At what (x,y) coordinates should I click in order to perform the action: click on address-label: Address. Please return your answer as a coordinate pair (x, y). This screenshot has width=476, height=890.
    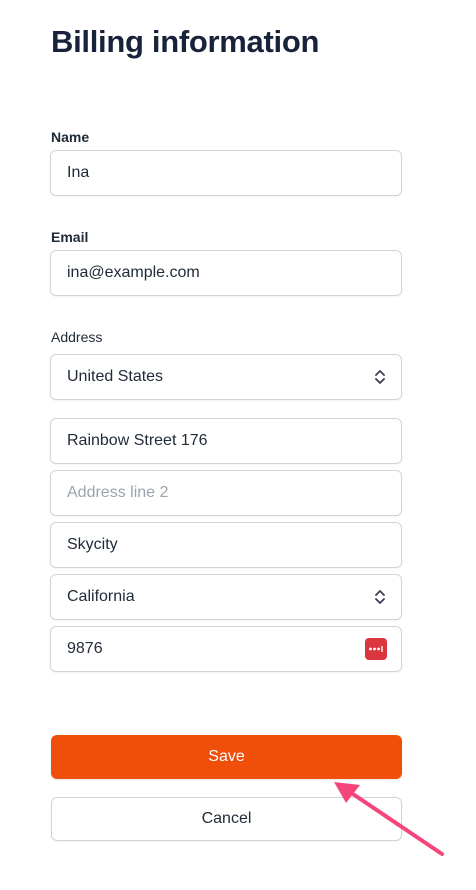
    Looking at the image, I should click on (77, 337).